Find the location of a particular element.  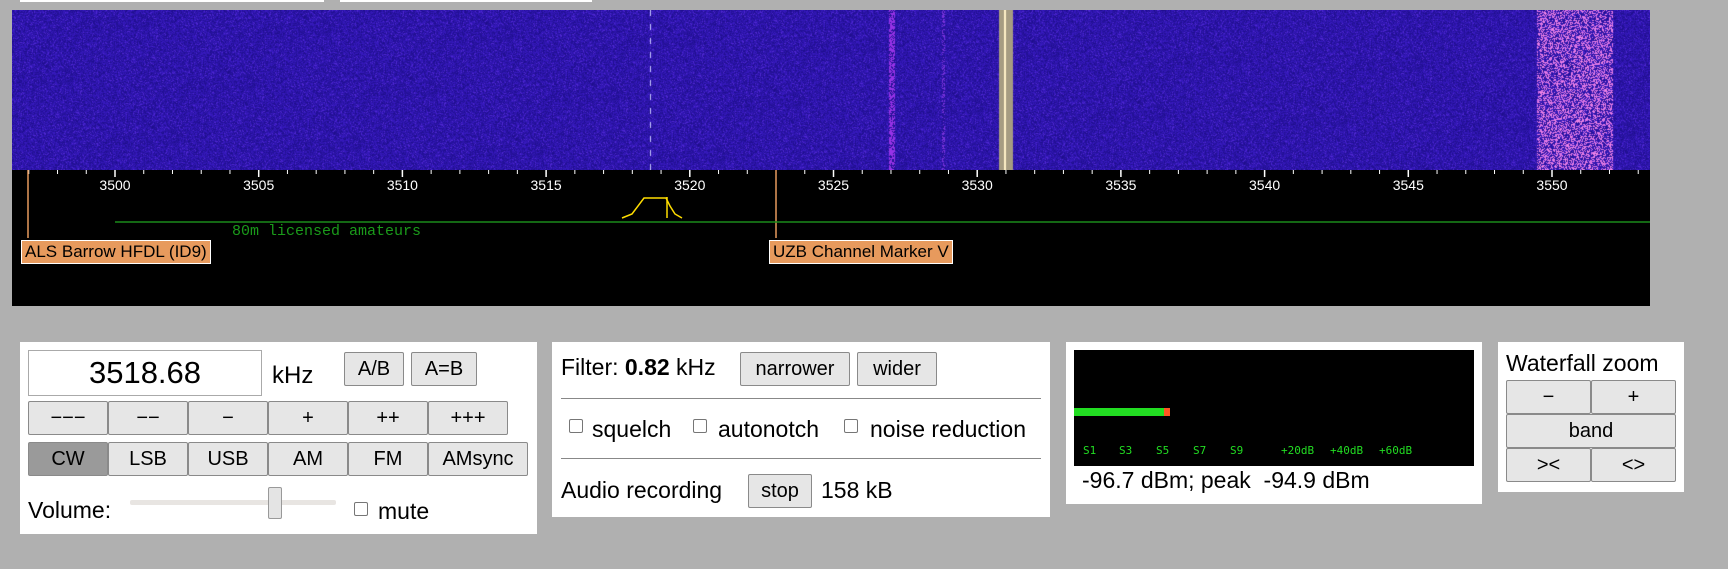

filter-label-text: Filter: is located at coordinates (590, 367).